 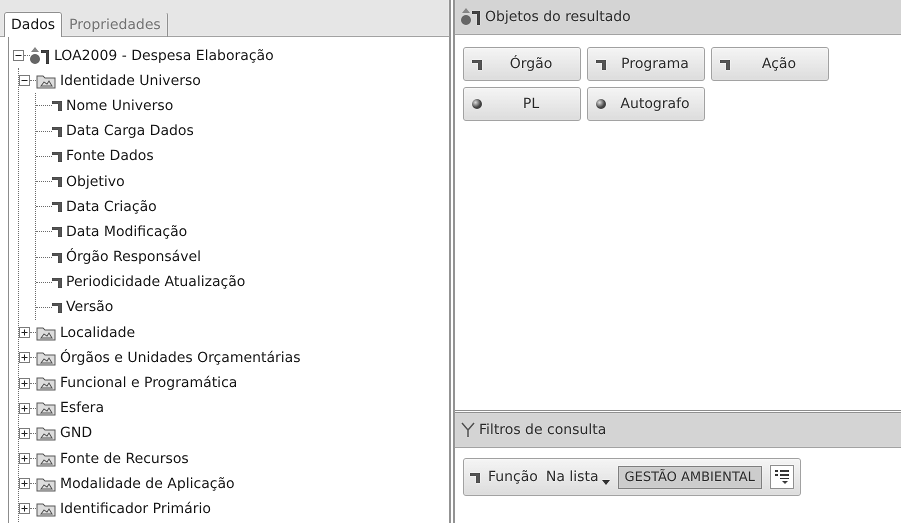 I want to click on tree-node-label: Esfera, so click(x=82, y=408).